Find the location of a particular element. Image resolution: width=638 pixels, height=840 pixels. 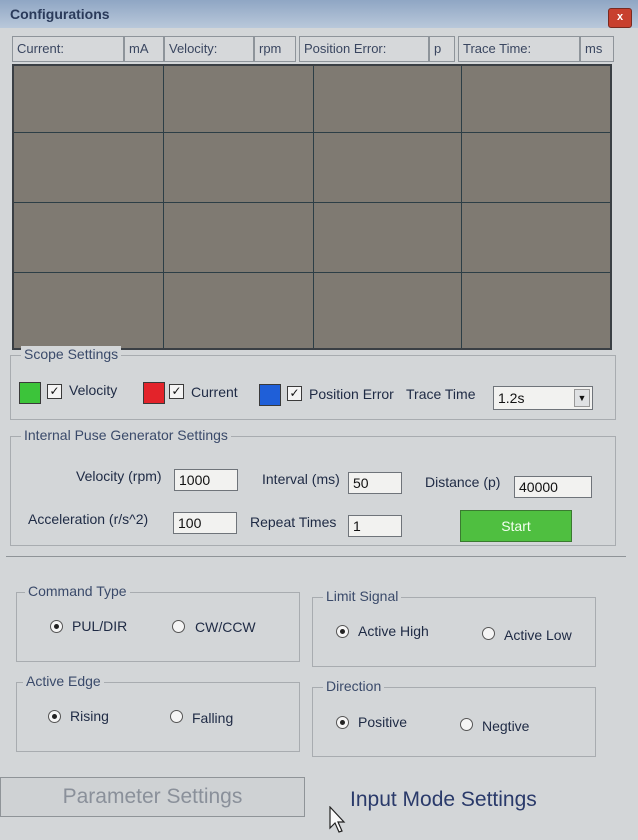

mouse-cursor-icon is located at coordinates (337, 819).